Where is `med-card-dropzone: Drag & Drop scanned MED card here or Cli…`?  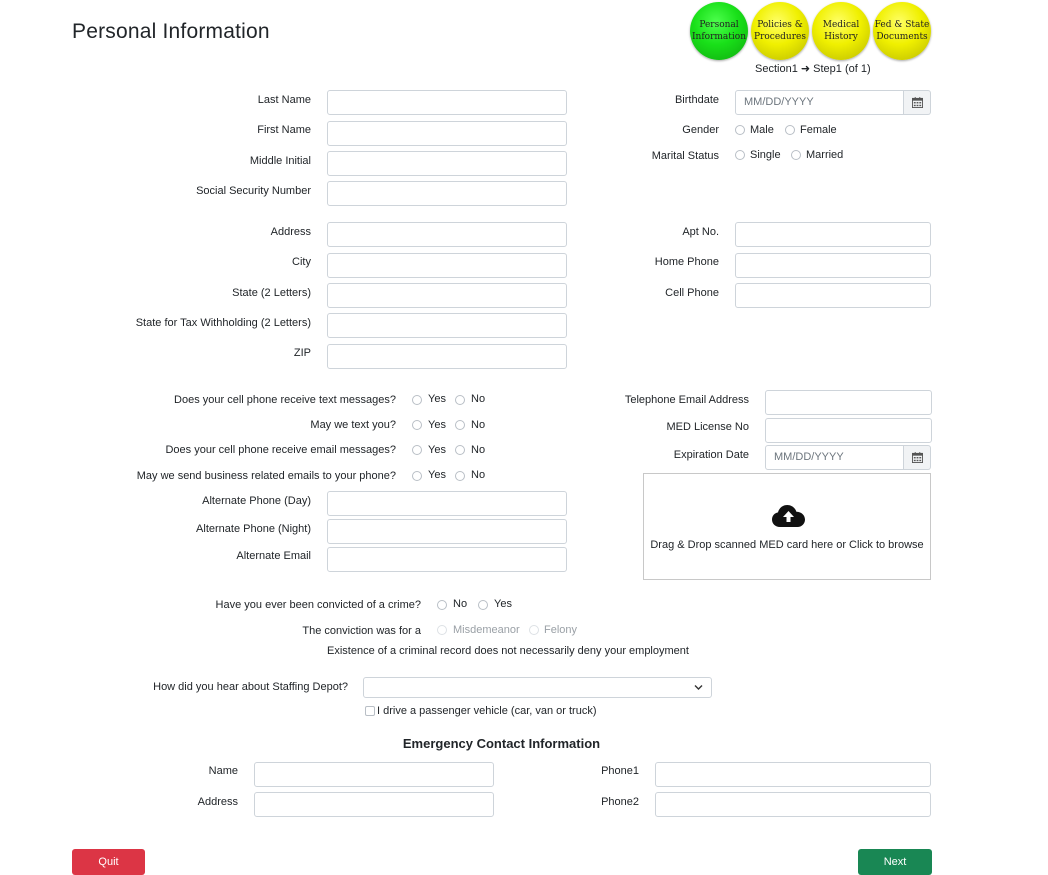
med-card-dropzone: Drag & Drop scanned MED card here or Cli… is located at coordinates (787, 526).